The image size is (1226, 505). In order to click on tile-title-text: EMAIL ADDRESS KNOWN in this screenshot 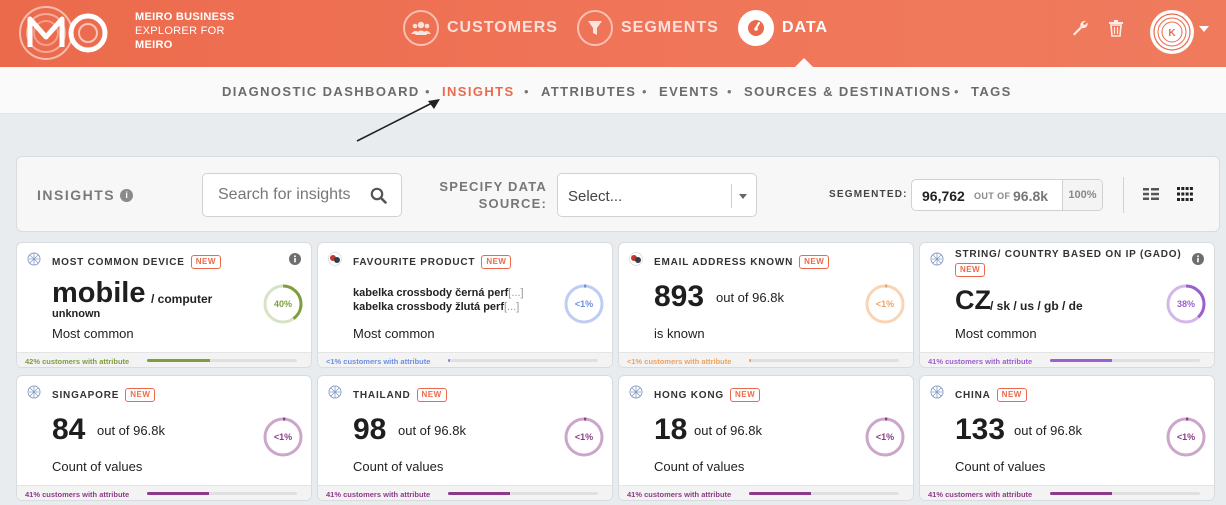, I will do `click(724, 262)`.